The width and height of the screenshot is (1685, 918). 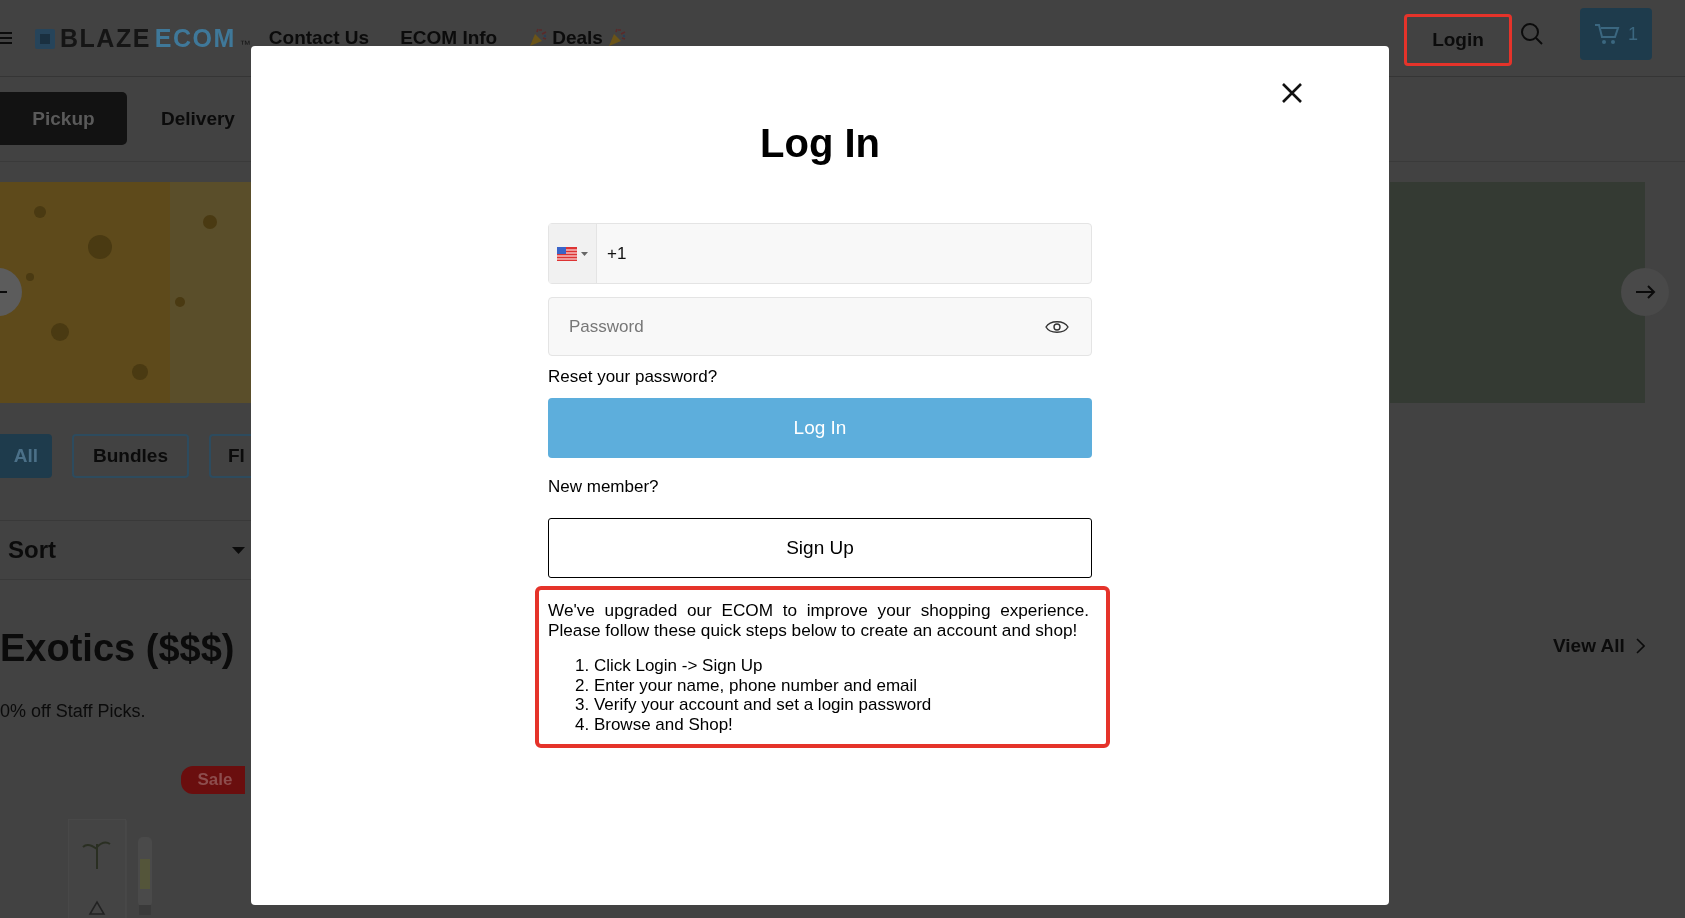 What do you see at coordinates (832, 724) in the screenshot?
I see `notice-step: 4. Browse and Shop!` at bounding box center [832, 724].